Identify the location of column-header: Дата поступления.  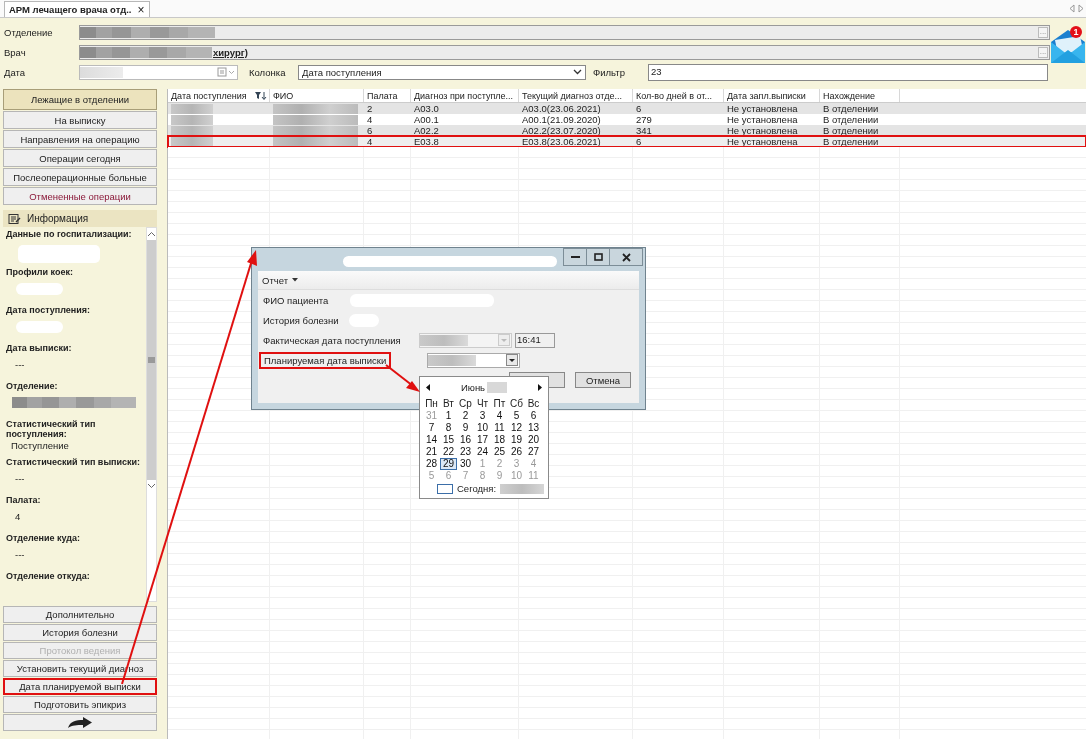
(219, 95).